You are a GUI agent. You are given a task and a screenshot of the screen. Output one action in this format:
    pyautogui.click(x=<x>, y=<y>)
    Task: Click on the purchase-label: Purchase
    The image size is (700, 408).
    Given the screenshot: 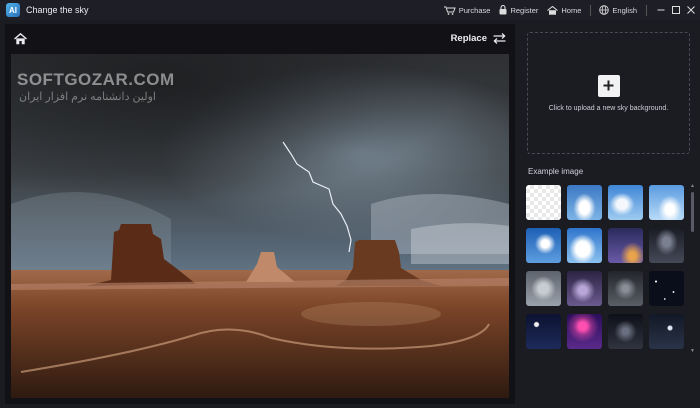 What is the action you would take?
    pyautogui.click(x=474, y=10)
    